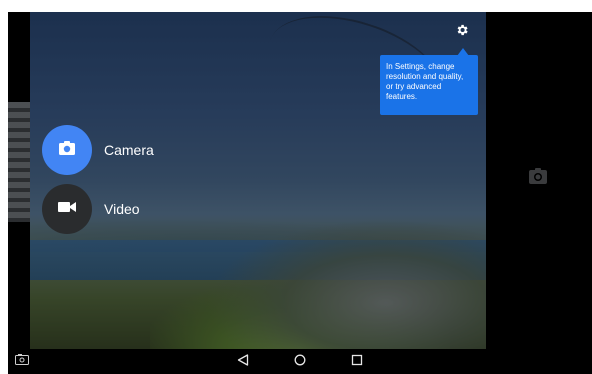 This screenshot has width=592, height=374. I want to click on back-button, so click(243, 362).